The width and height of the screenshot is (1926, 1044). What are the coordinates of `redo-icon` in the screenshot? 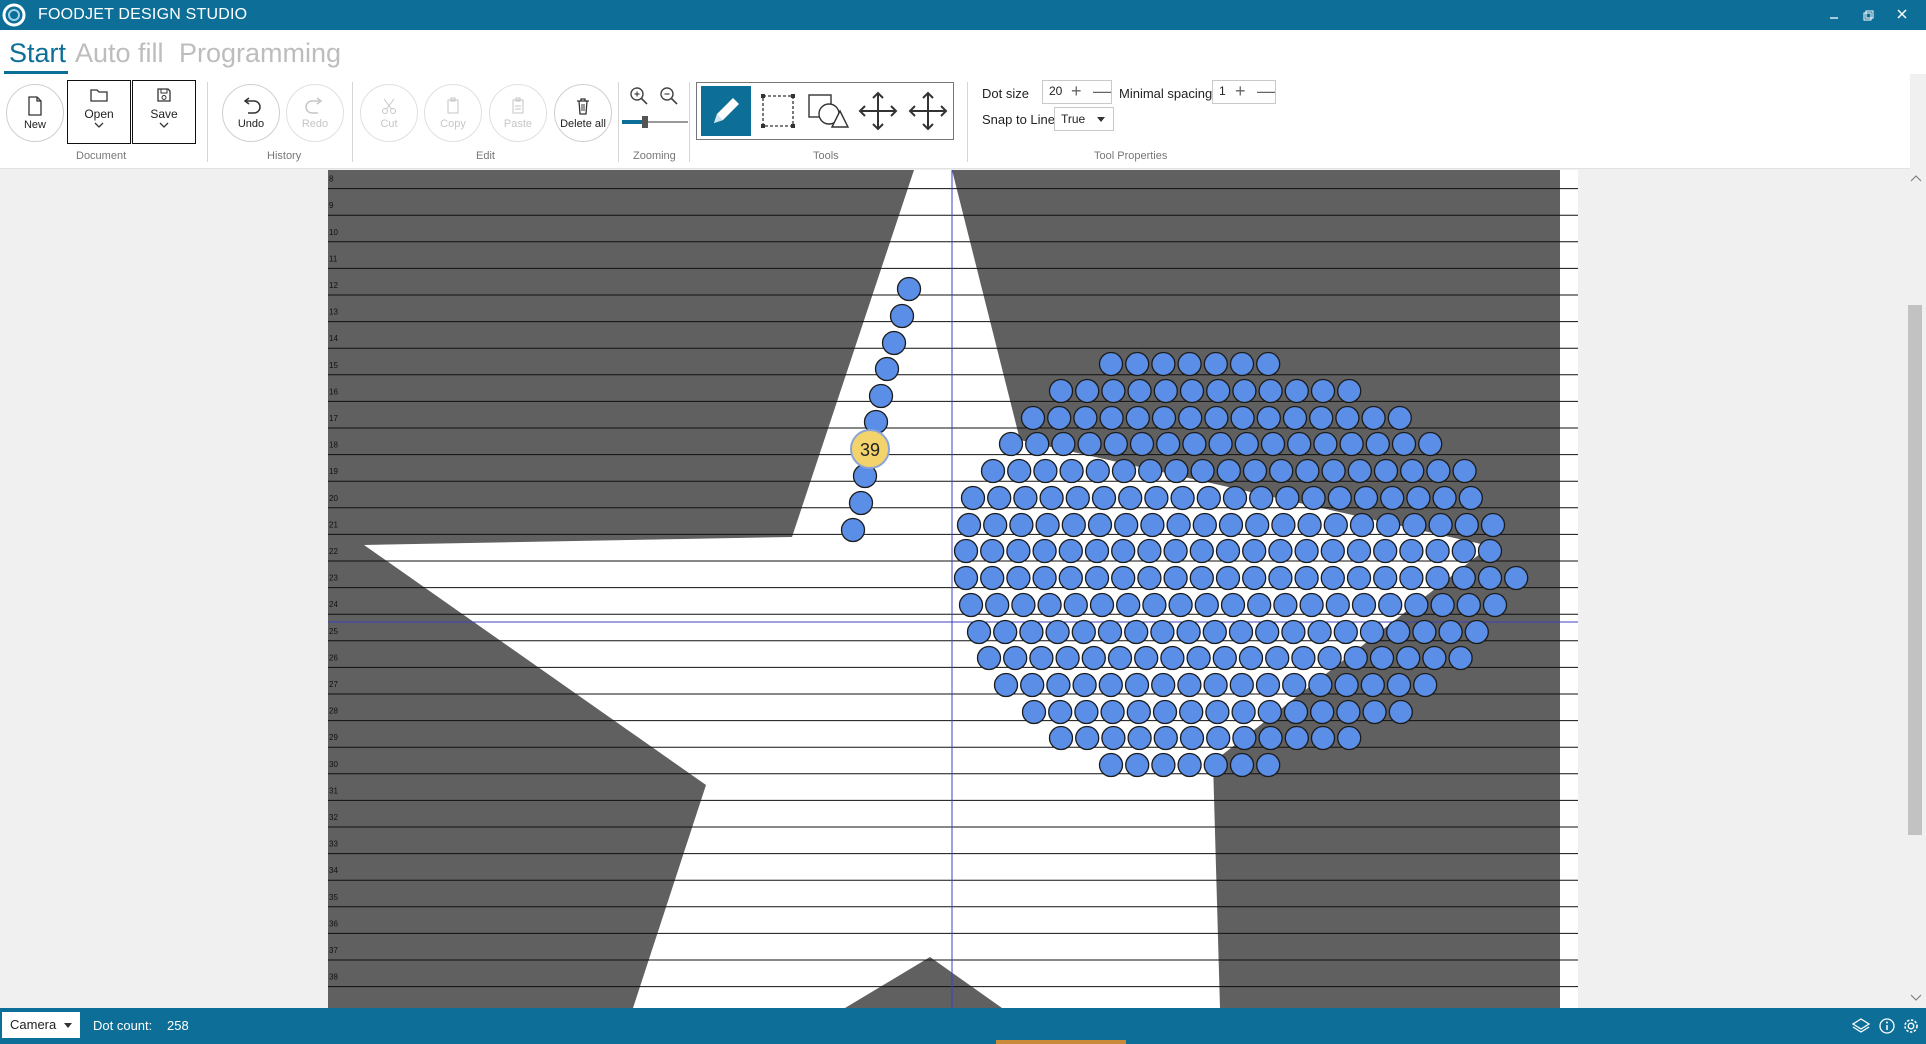 It's located at (314, 105).